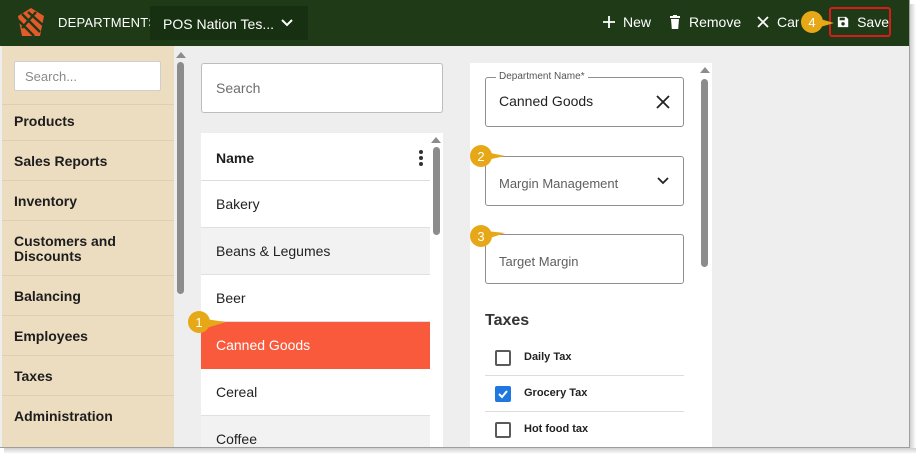 This screenshot has height=457, width=920. Describe the element at coordinates (637, 22) in the screenshot. I see `new-button-label: New` at that location.